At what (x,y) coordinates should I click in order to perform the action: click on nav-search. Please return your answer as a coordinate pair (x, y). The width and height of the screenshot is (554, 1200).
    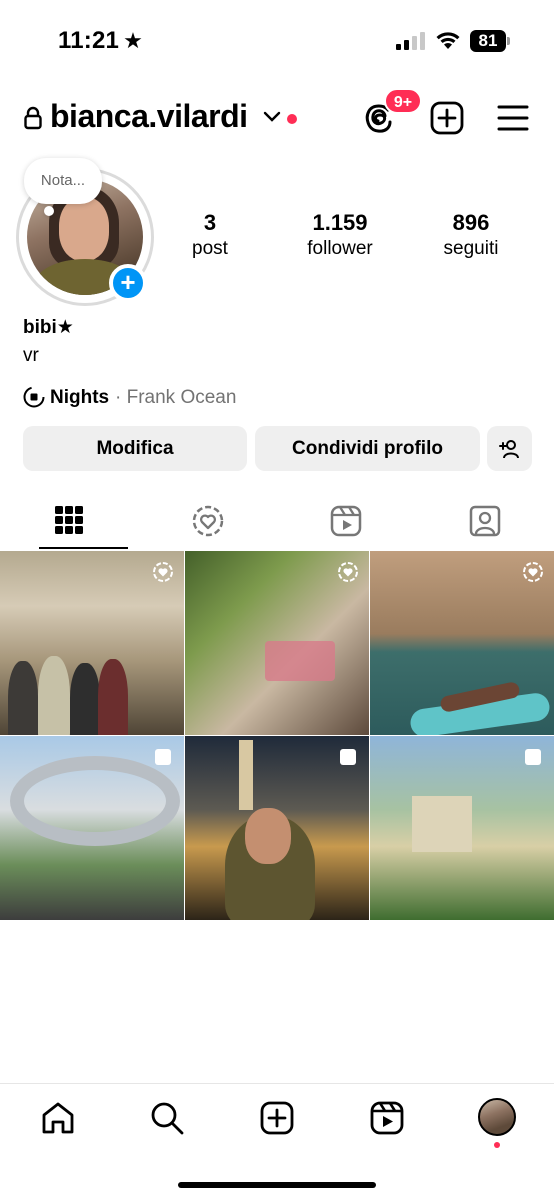
    Looking at the image, I should click on (167, 1118).